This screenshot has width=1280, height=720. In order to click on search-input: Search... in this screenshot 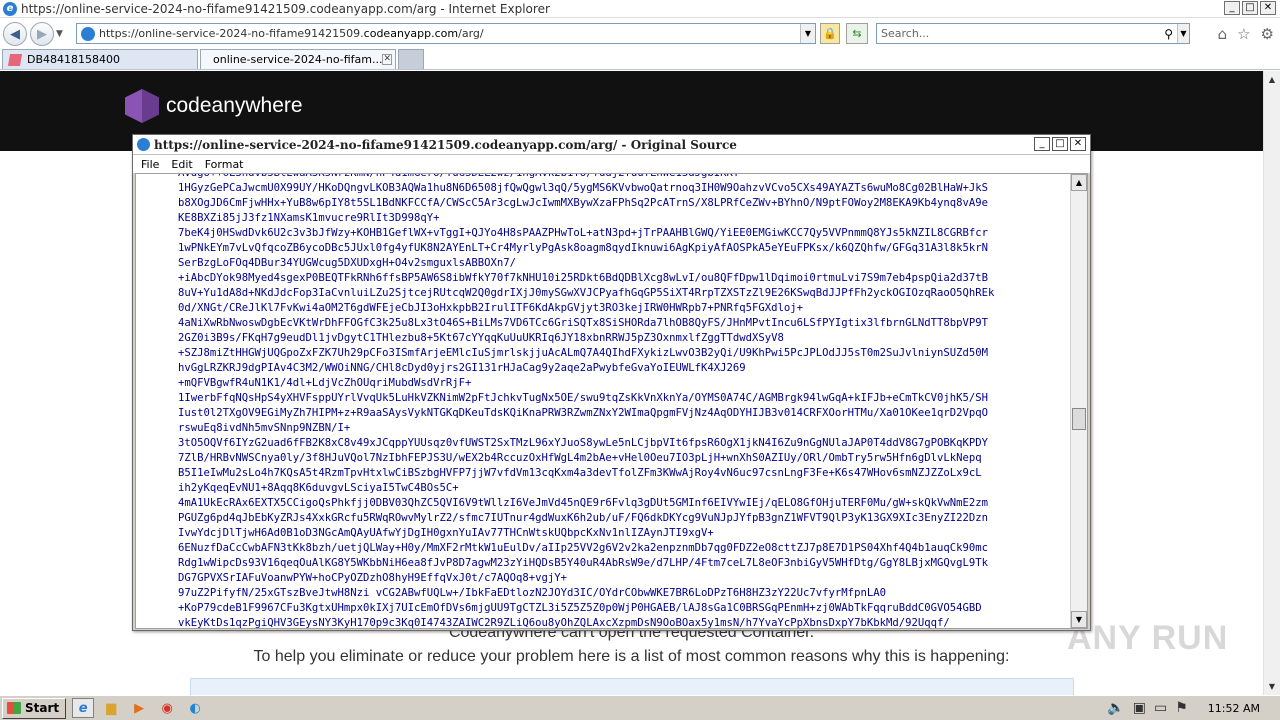, I will do `click(1020, 33)`.